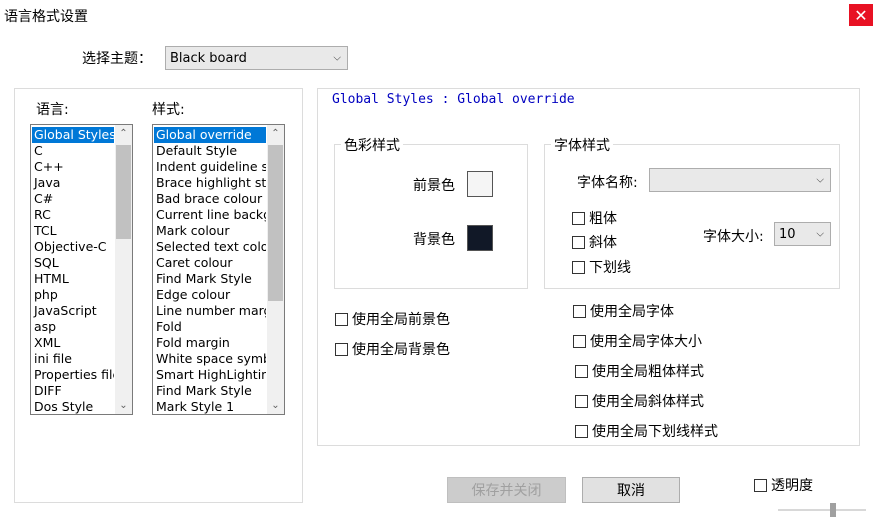 The image size is (875, 524). I want to click on list-item: php, so click(73, 295).